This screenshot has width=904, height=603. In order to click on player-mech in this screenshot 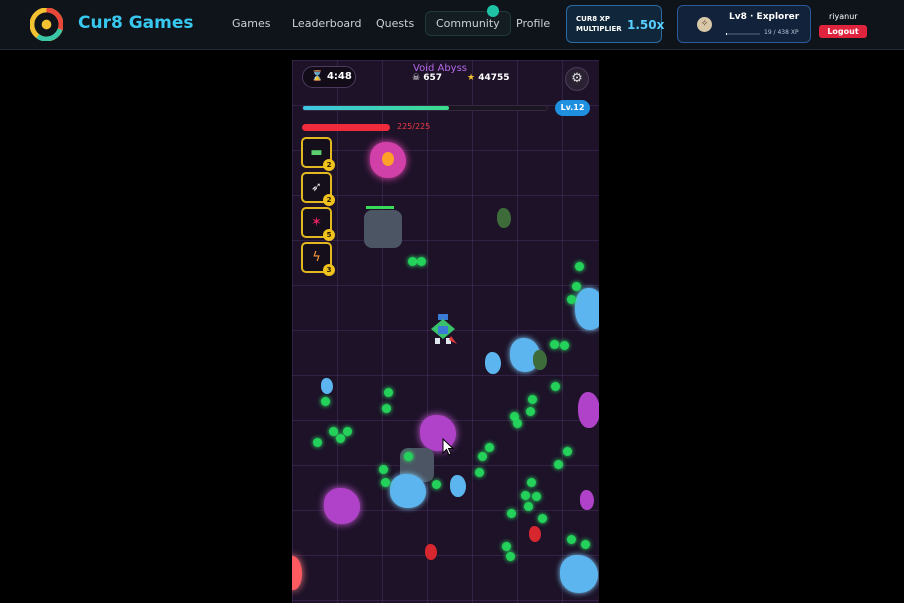, I will do `click(444, 329)`.